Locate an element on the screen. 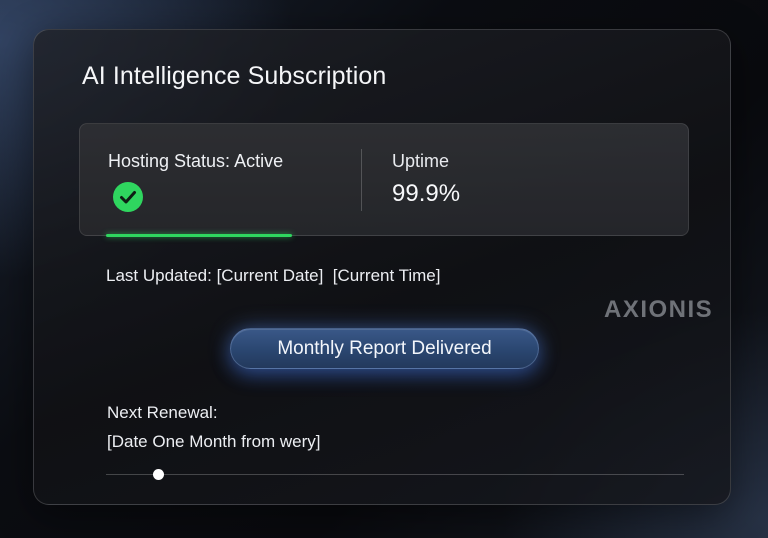  hosting-progress-bar is located at coordinates (387, 235).